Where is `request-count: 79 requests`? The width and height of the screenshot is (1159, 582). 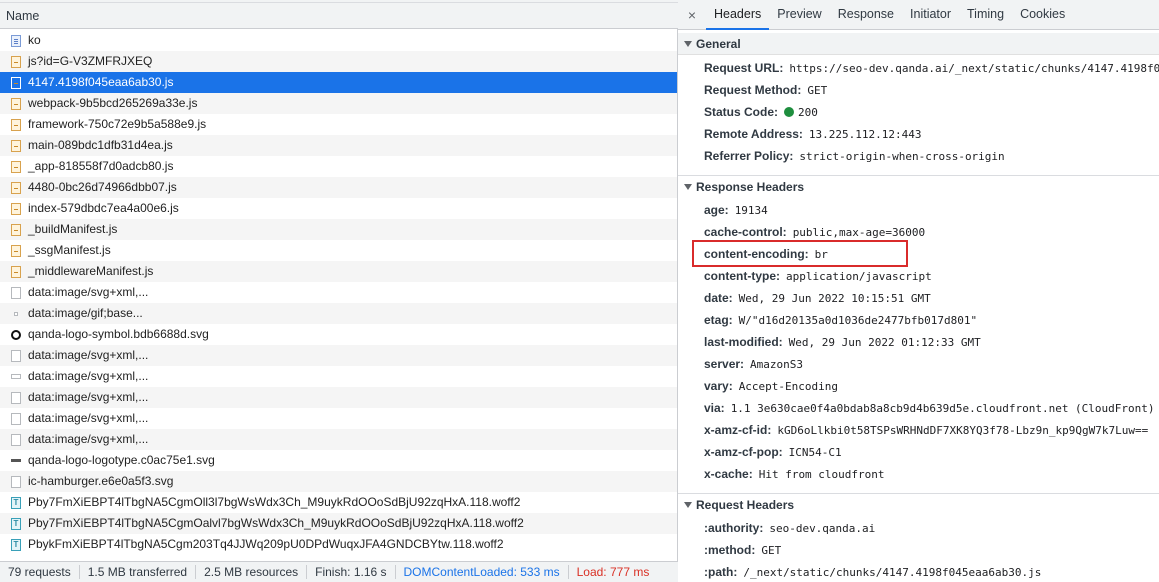
request-count: 79 requests is located at coordinates (40, 572).